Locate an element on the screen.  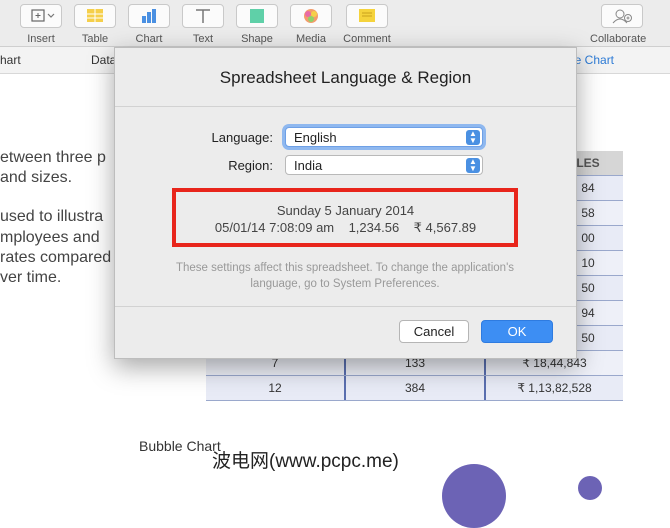
table-cell: 12 is located at coordinates (276, 388).